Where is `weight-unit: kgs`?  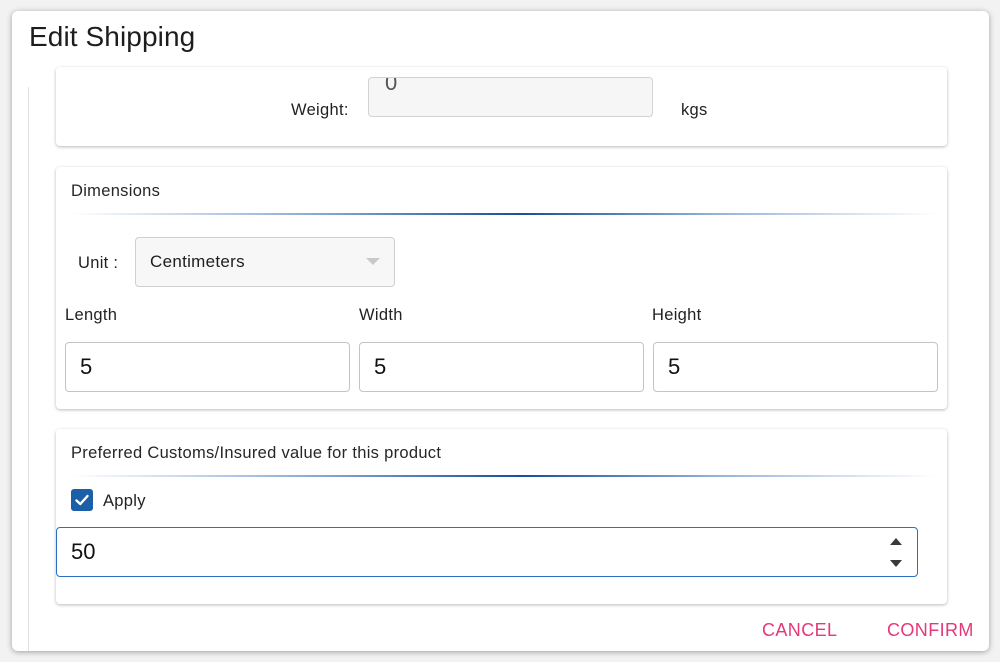
weight-unit: kgs is located at coordinates (694, 110).